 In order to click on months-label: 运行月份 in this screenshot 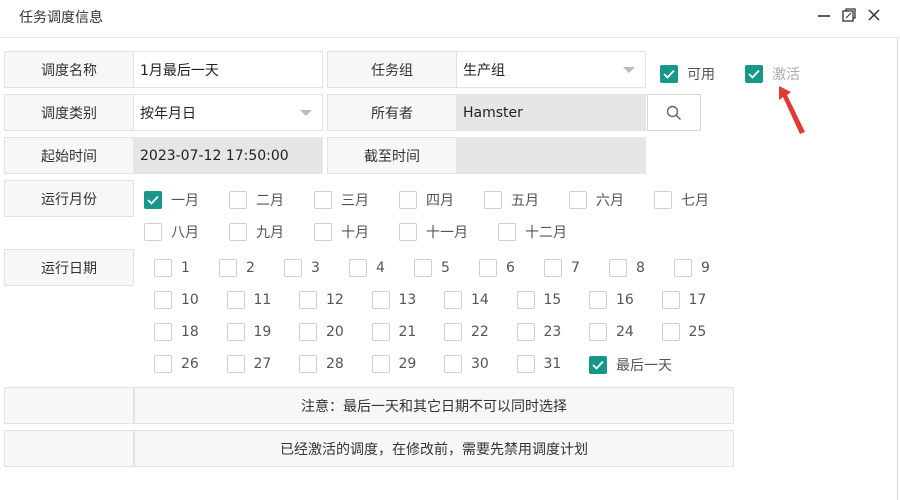, I will do `click(69, 198)`.